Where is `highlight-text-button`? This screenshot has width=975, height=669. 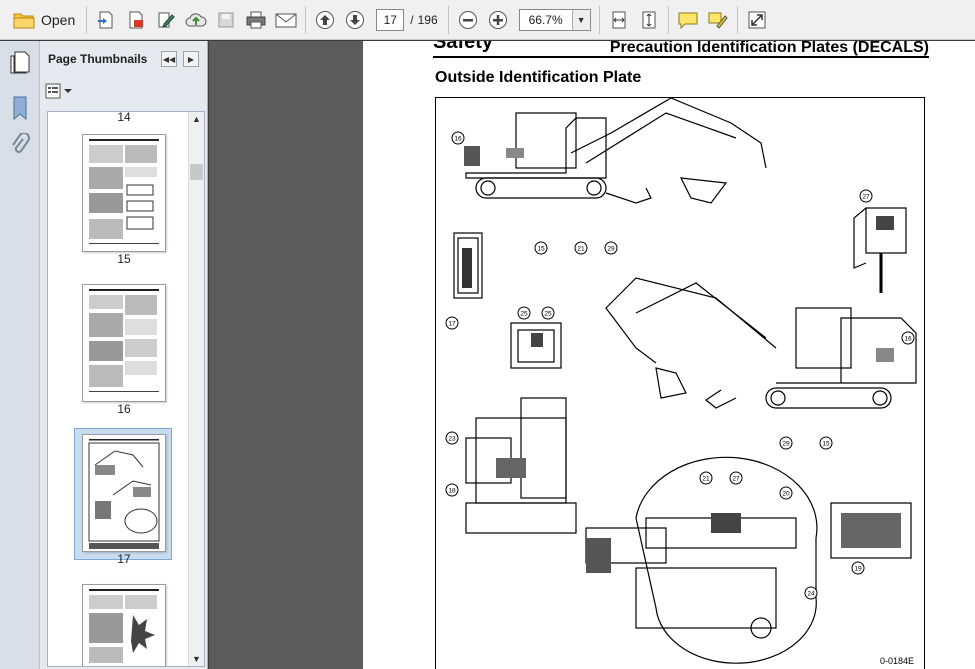
highlight-text-button is located at coordinates (718, 20).